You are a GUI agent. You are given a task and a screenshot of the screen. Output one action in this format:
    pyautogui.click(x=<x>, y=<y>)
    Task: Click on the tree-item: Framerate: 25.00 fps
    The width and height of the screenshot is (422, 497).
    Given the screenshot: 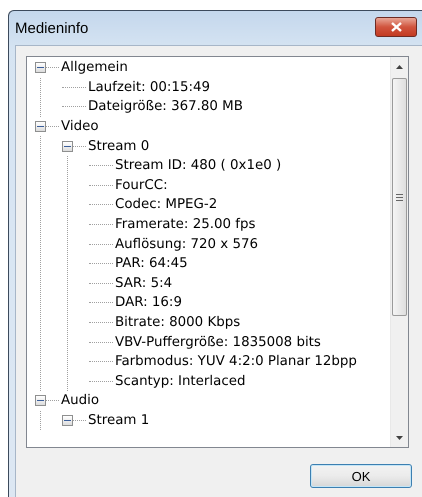 What is the action you would take?
    pyautogui.click(x=185, y=224)
    